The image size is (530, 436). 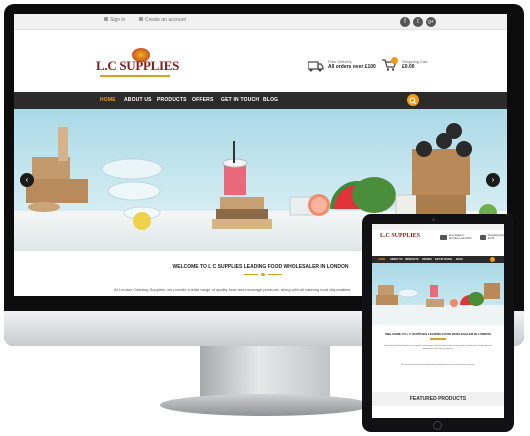 What do you see at coordinates (438, 339) in the screenshot?
I see `tablet-heading-divider` at bounding box center [438, 339].